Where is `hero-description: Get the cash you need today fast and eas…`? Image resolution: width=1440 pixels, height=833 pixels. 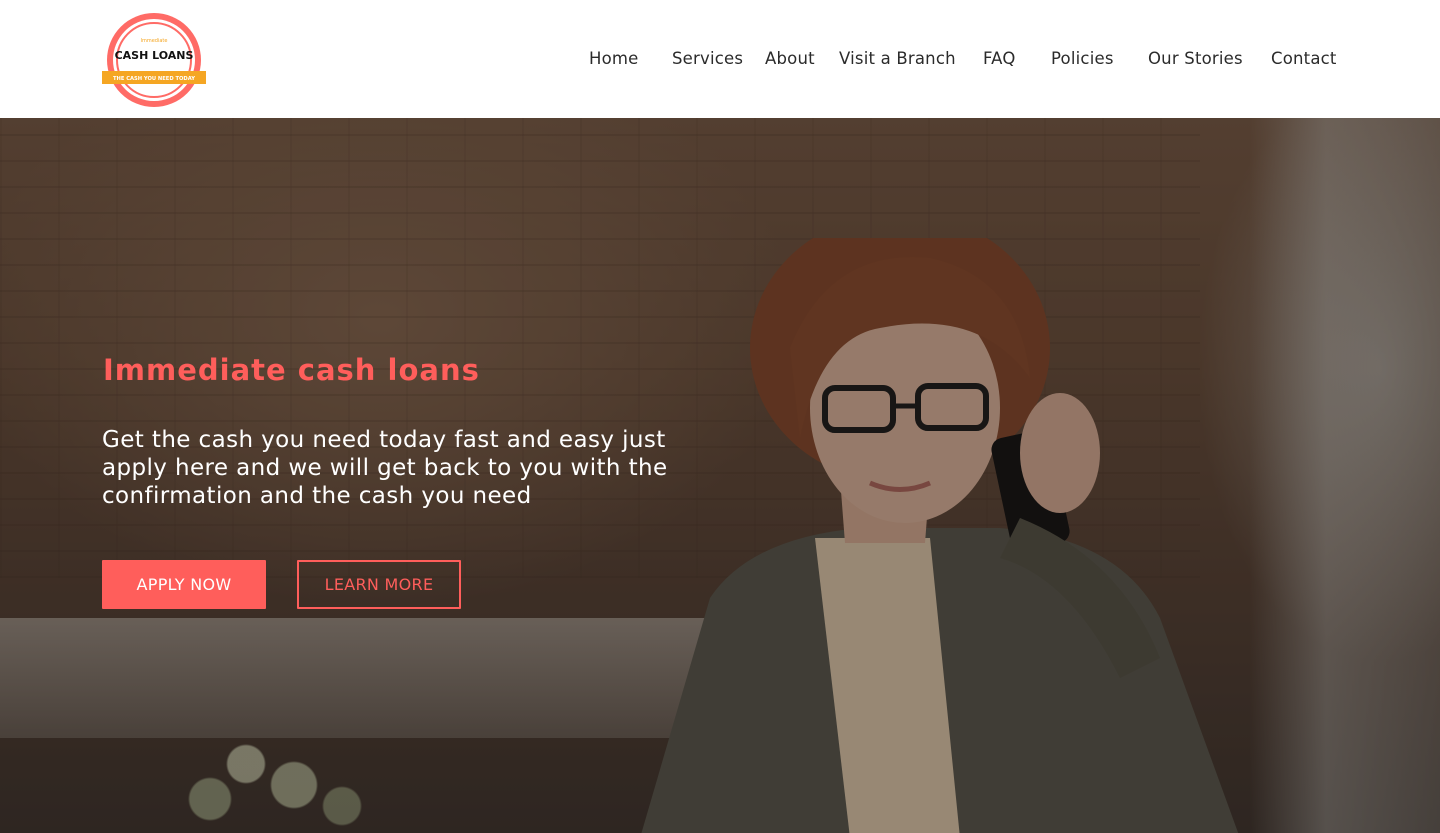
hero-description: Get the cash you need today fast and eas… is located at coordinates (385, 468).